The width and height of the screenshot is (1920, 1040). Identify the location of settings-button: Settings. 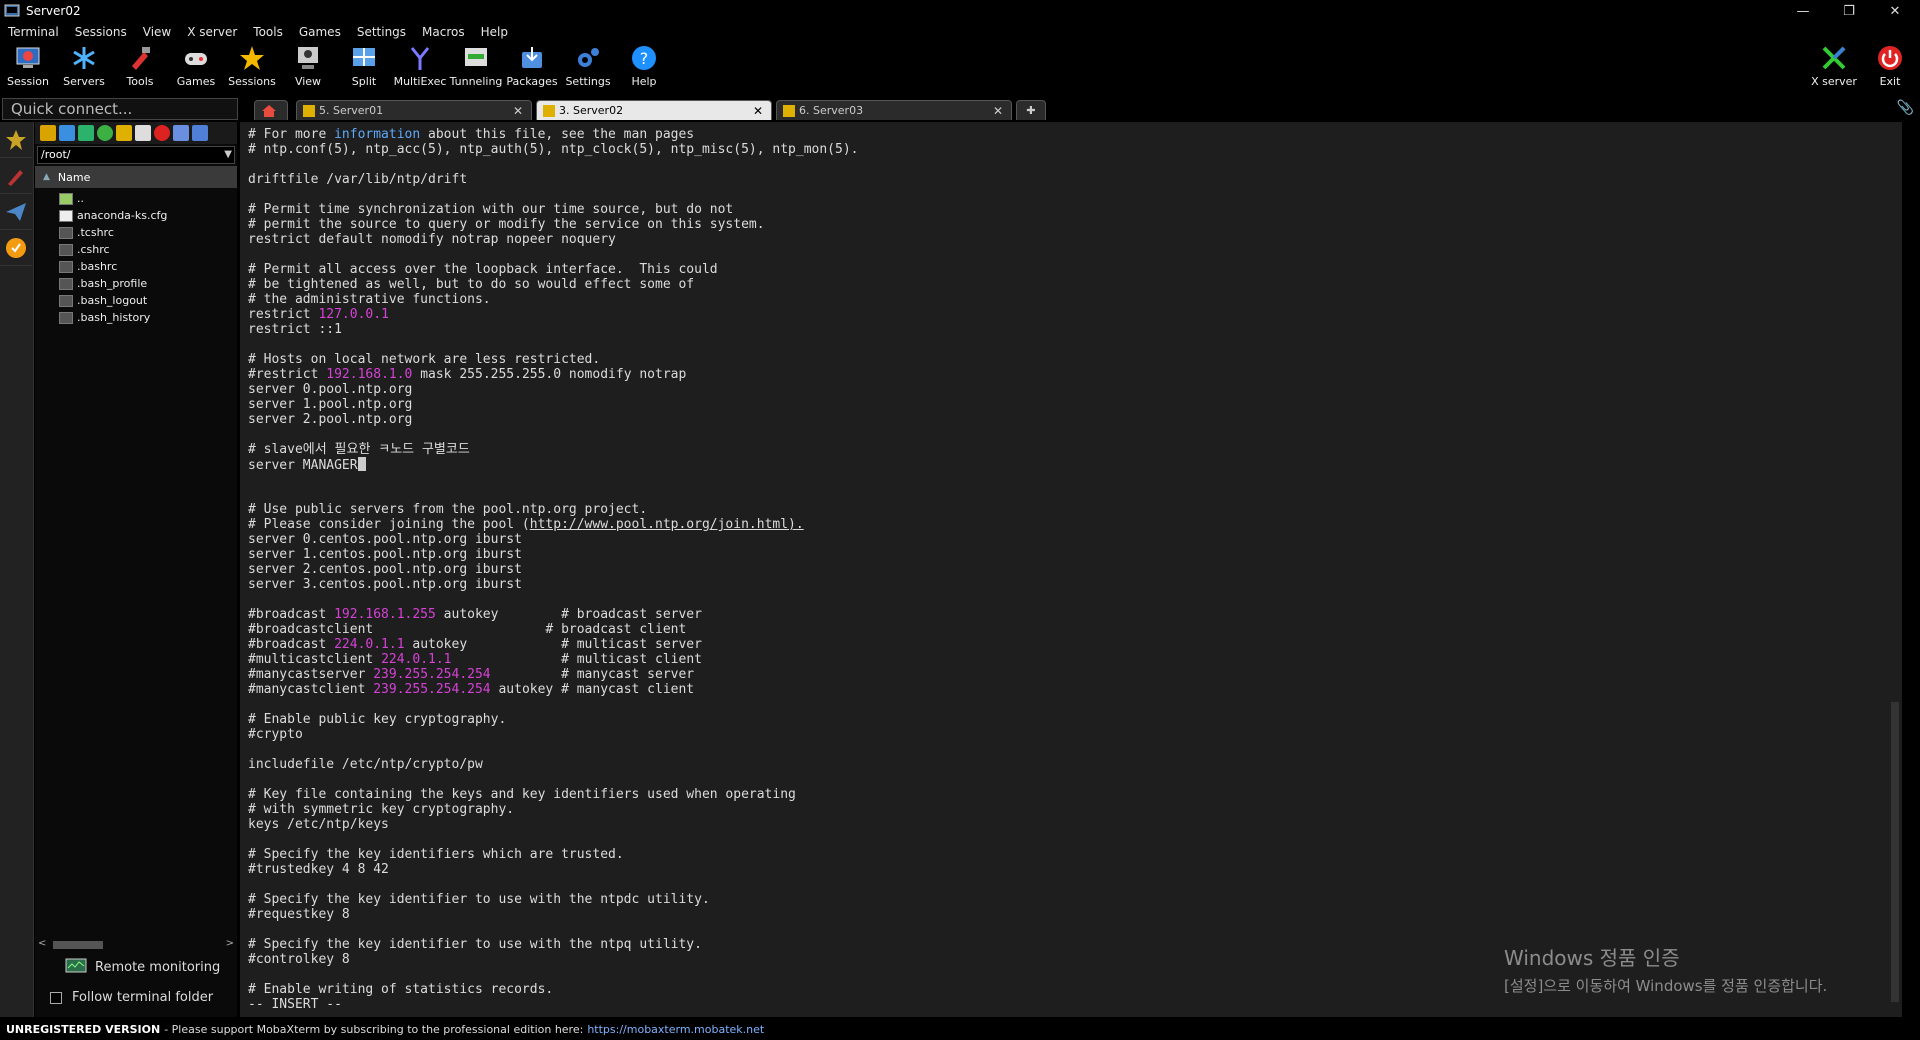
(588, 69).